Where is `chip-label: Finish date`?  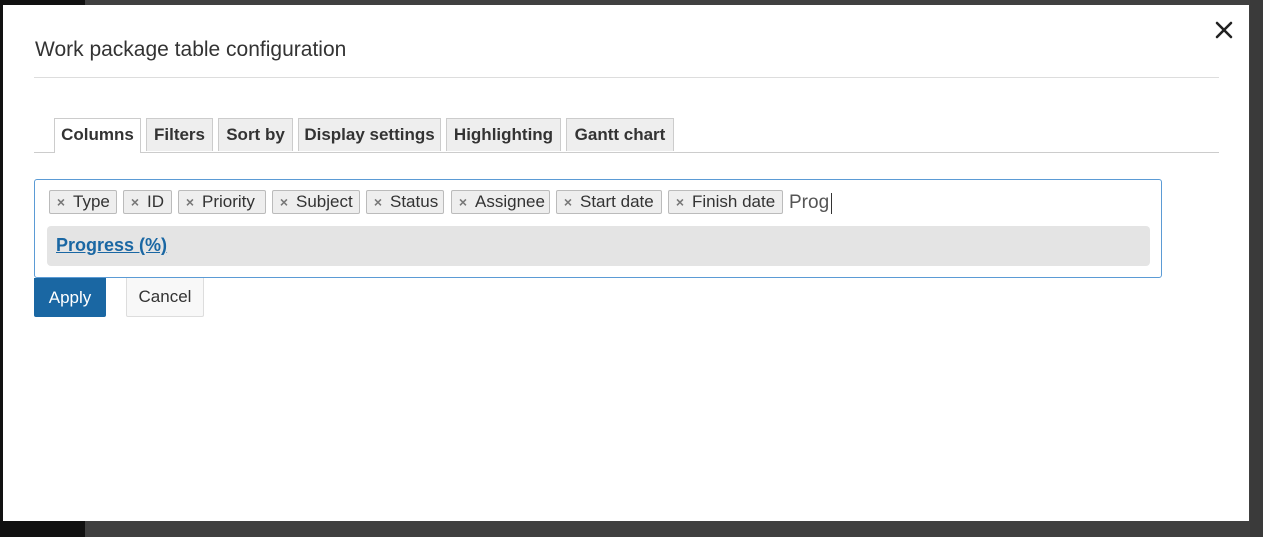
chip-label: Finish date is located at coordinates (734, 201).